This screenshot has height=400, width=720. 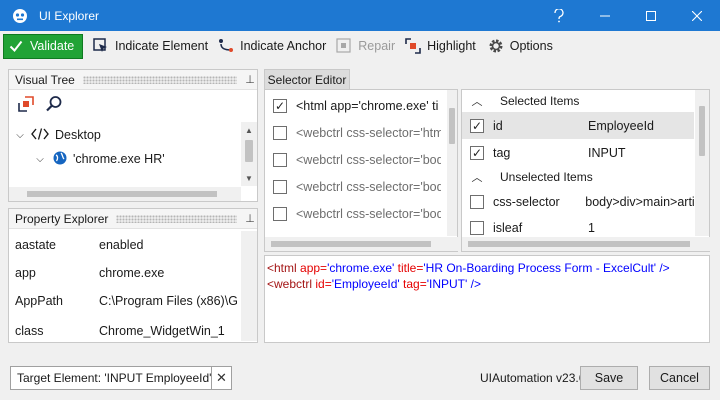 I want to click on visual-tree-title: Visual Tree, so click(x=45, y=79).